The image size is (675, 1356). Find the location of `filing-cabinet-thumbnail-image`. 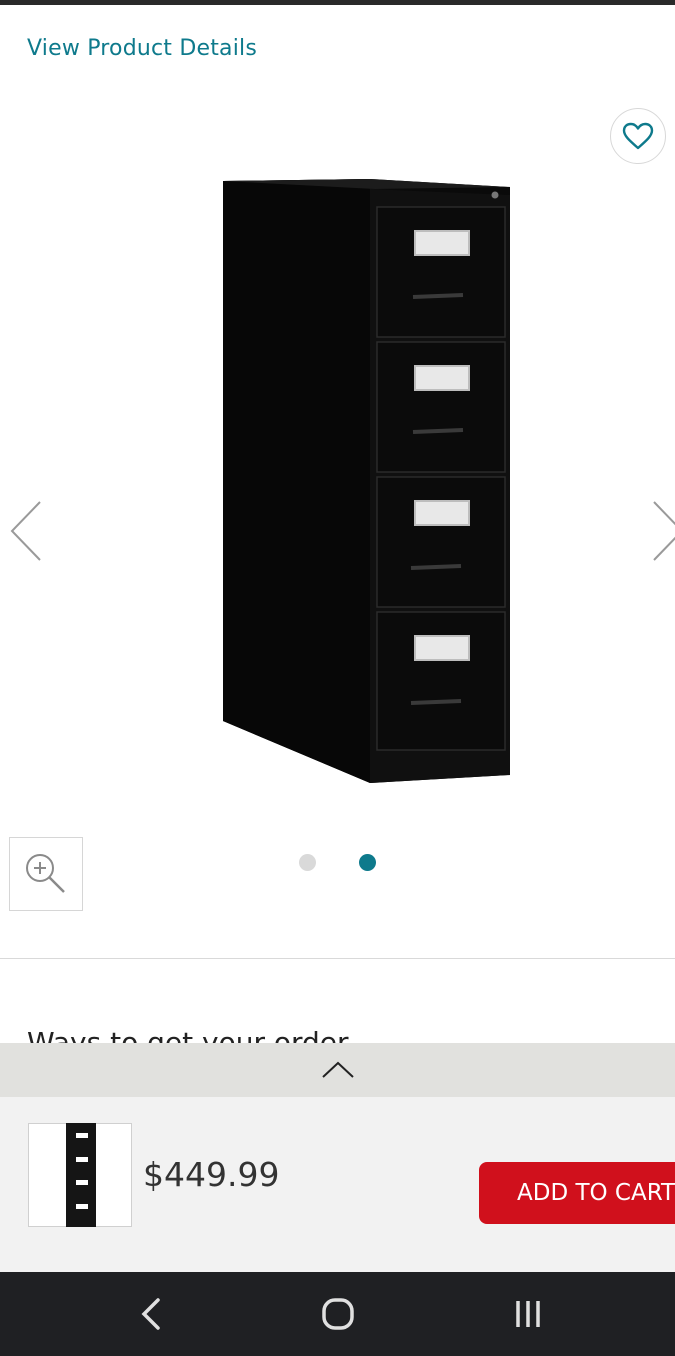

filing-cabinet-thumbnail-image is located at coordinates (81, 1175).